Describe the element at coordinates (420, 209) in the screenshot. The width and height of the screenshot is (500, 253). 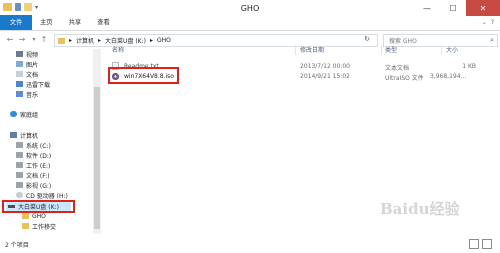
I see `watermark: Baidu经验` at that location.